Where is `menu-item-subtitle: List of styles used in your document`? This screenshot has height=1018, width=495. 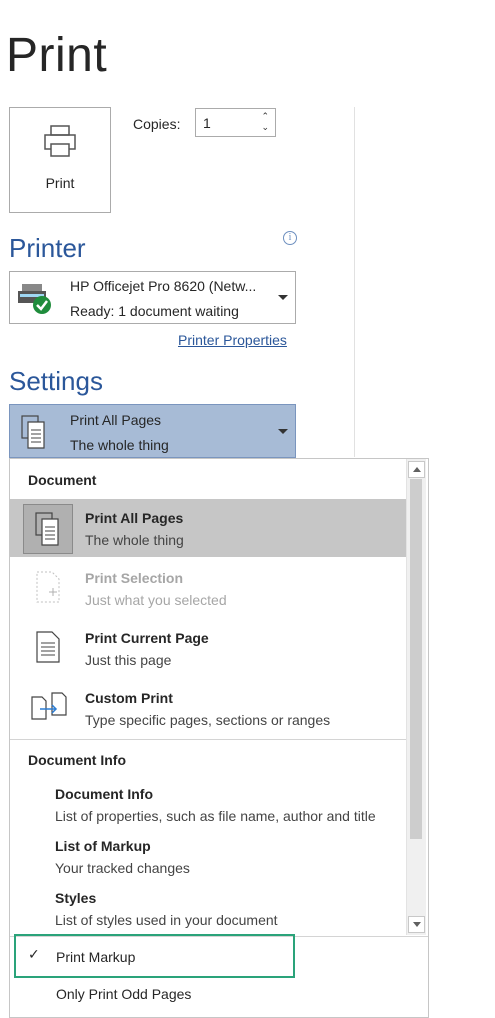
menu-item-subtitle: List of styles used in your document is located at coordinates (166, 920).